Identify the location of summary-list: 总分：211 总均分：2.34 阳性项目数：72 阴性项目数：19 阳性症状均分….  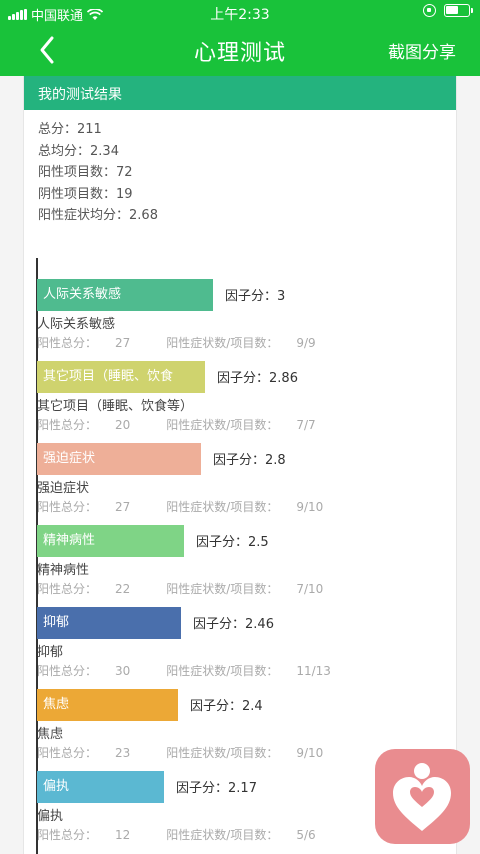
(98, 173).